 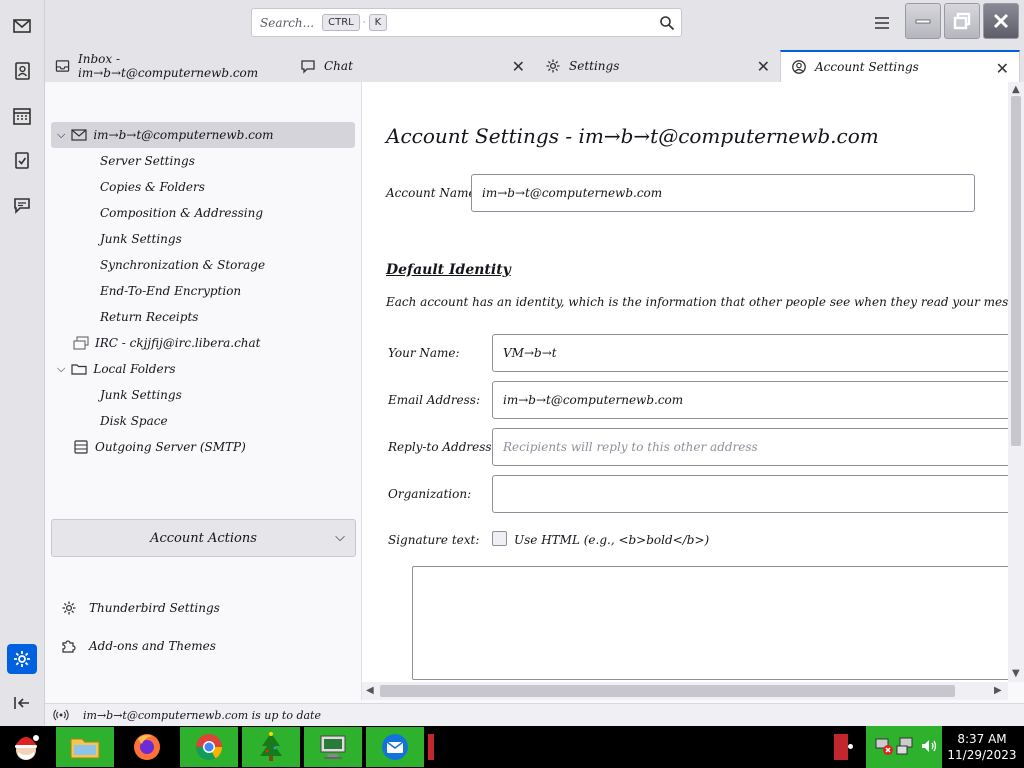 What do you see at coordinates (22, 363) in the screenshot?
I see `spaces-toolbar` at bounding box center [22, 363].